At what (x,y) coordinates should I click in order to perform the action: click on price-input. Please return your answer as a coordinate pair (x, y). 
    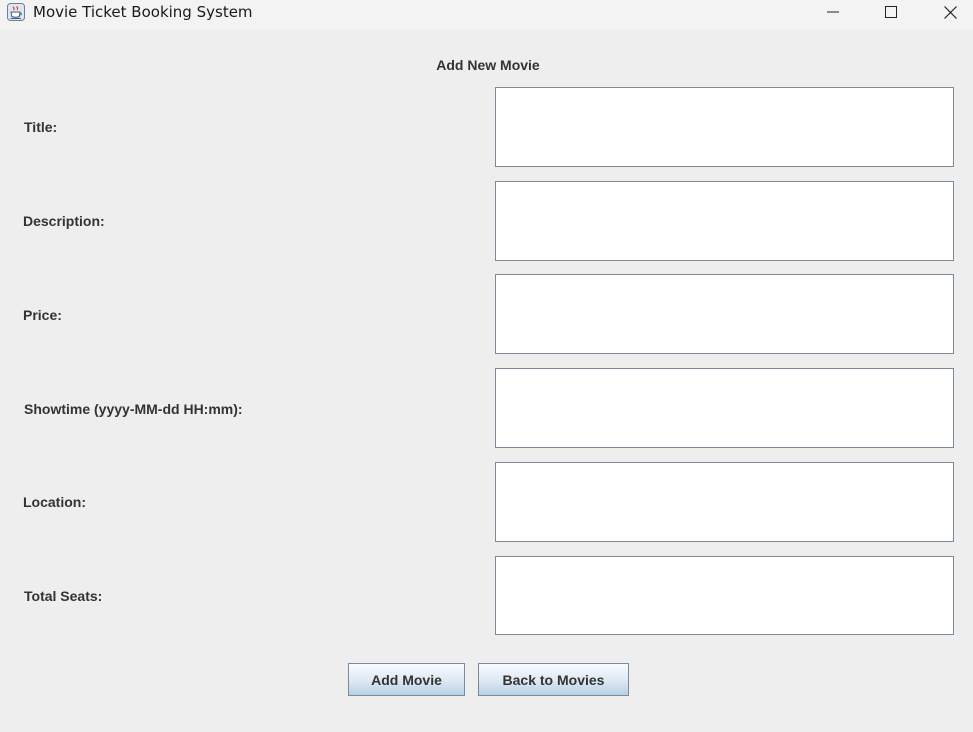
    Looking at the image, I should click on (724, 314).